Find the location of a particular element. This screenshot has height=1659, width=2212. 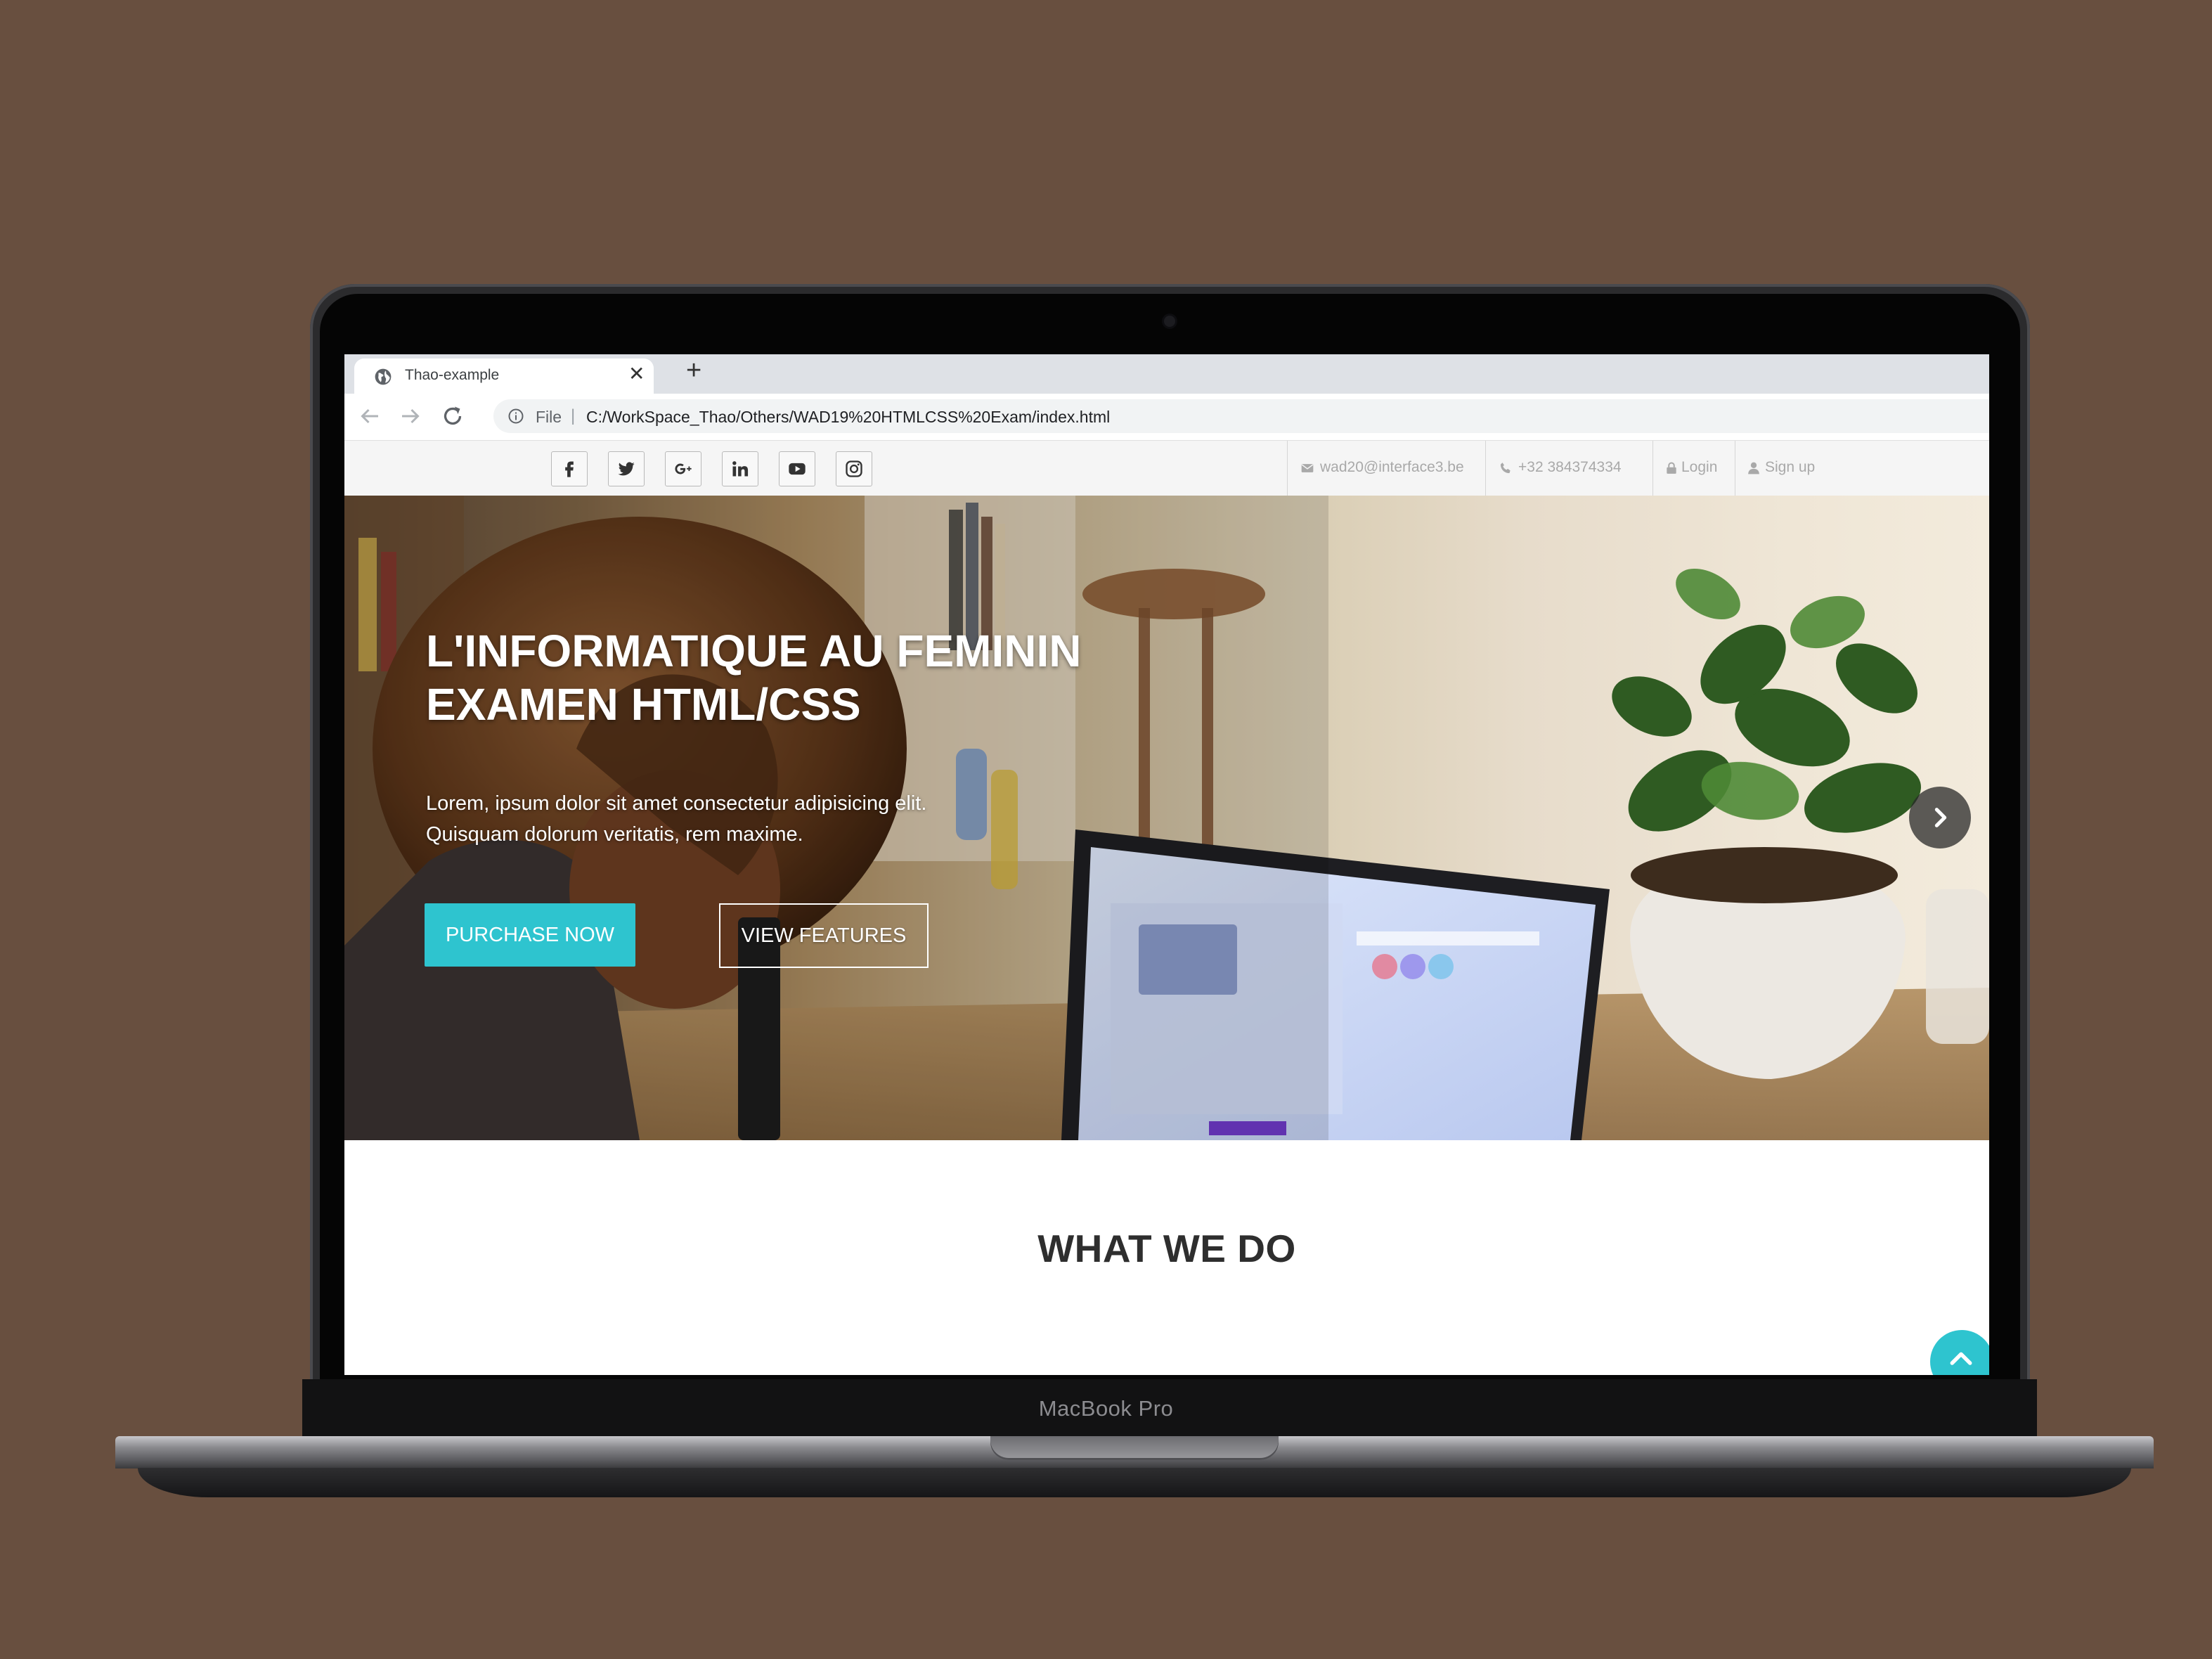

google-plus-link is located at coordinates (683, 468).